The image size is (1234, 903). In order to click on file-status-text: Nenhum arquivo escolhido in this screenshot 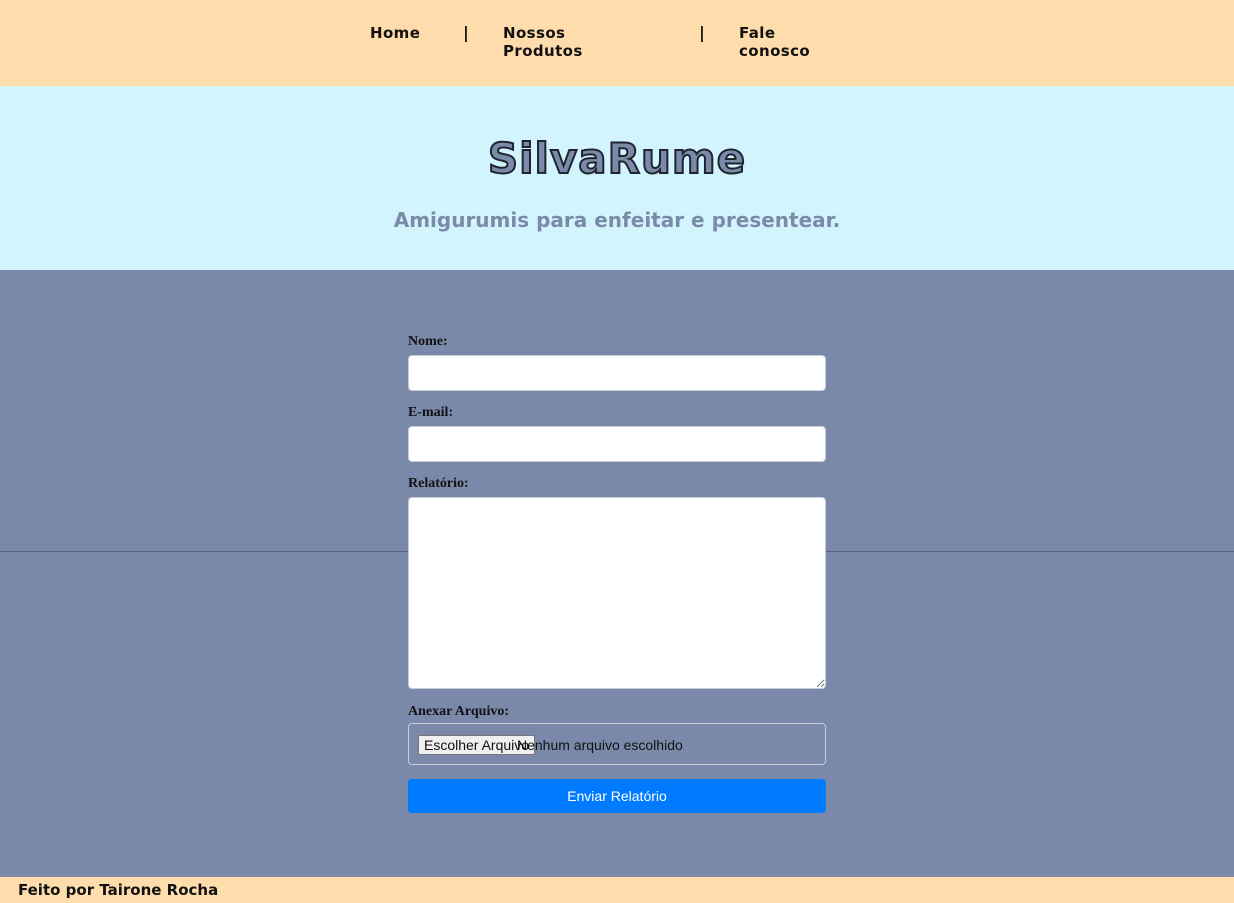, I will do `click(600, 745)`.